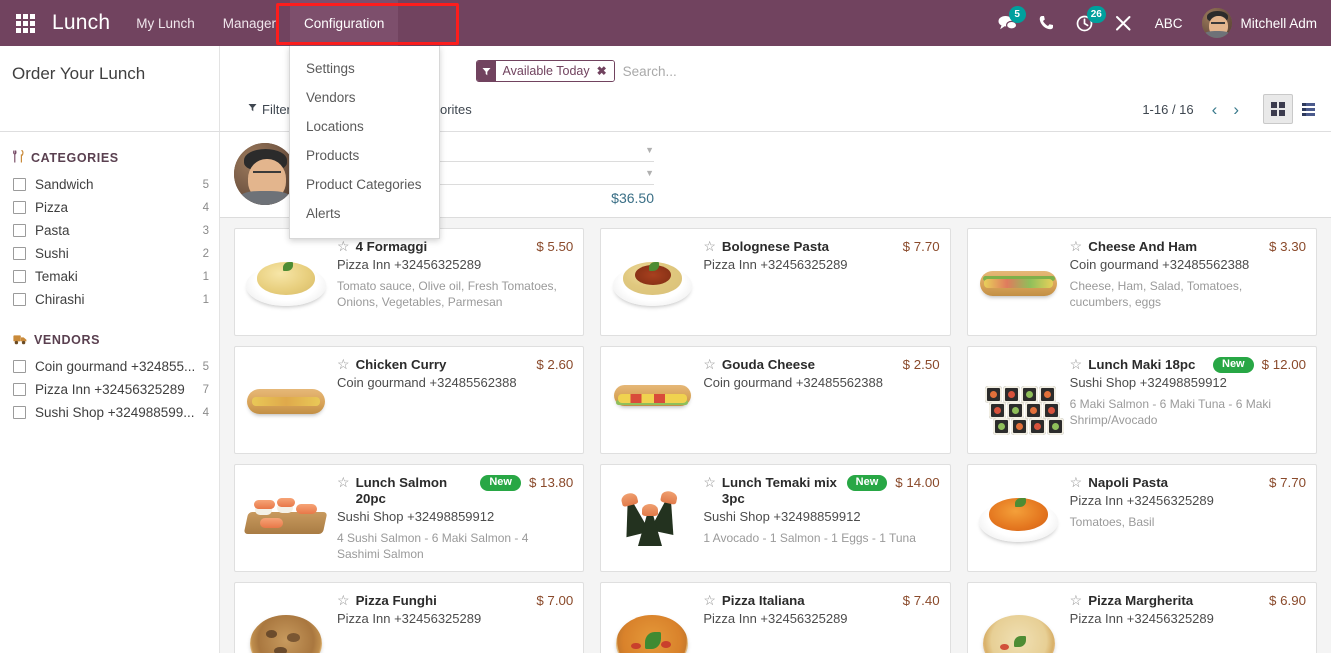 This screenshot has width=1331, height=653. What do you see at coordinates (109, 276) in the screenshot?
I see `sidebar-item-temaki: Temaki 1` at bounding box center [109, 276].